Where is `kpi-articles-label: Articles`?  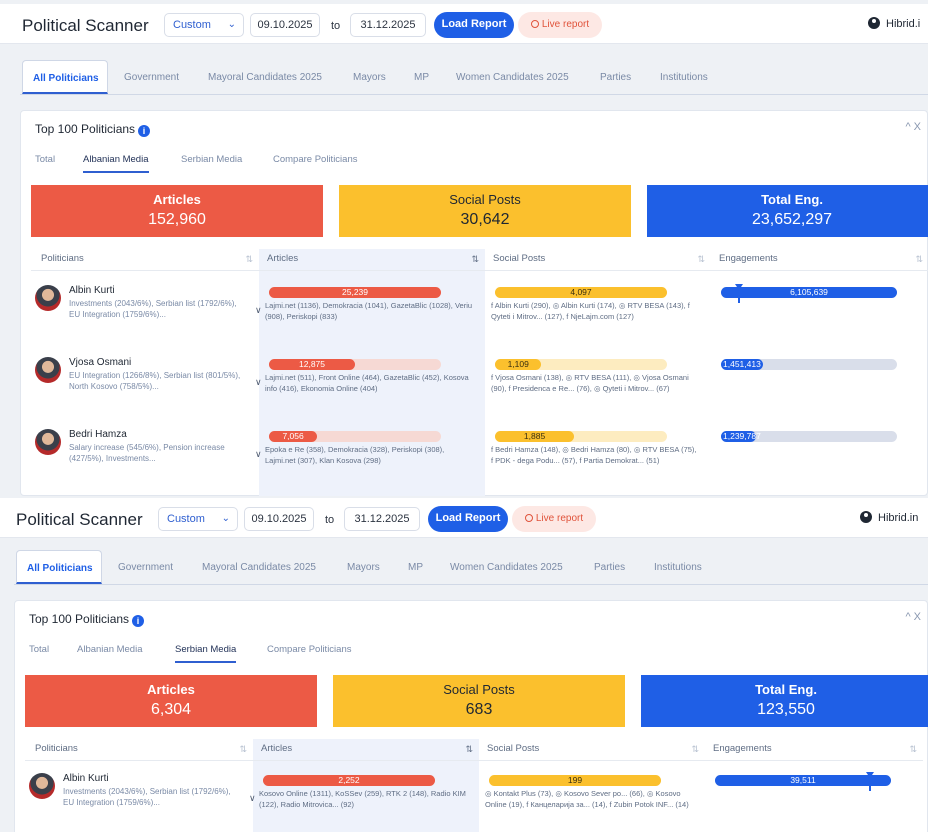 kpi-articles-label: Articles is located at coordinates (177, 199).